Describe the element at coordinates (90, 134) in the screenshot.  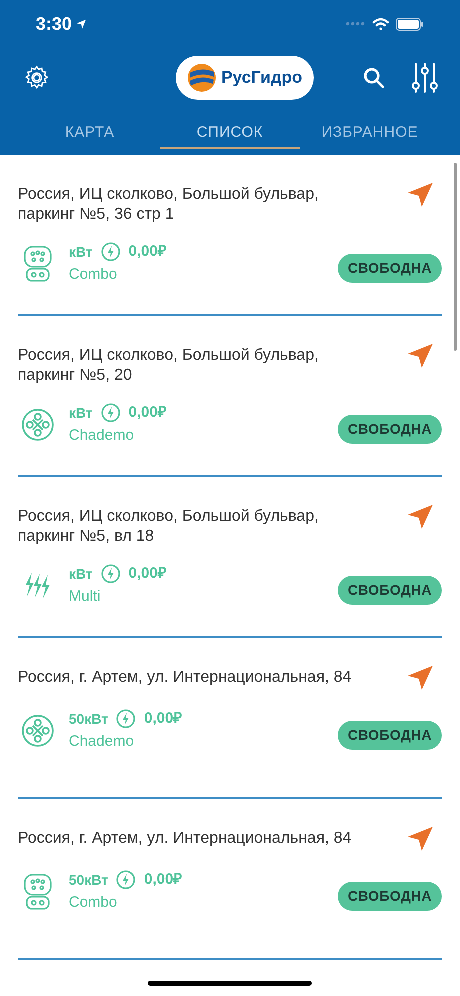
I see `tab: КАРТА` at that location.